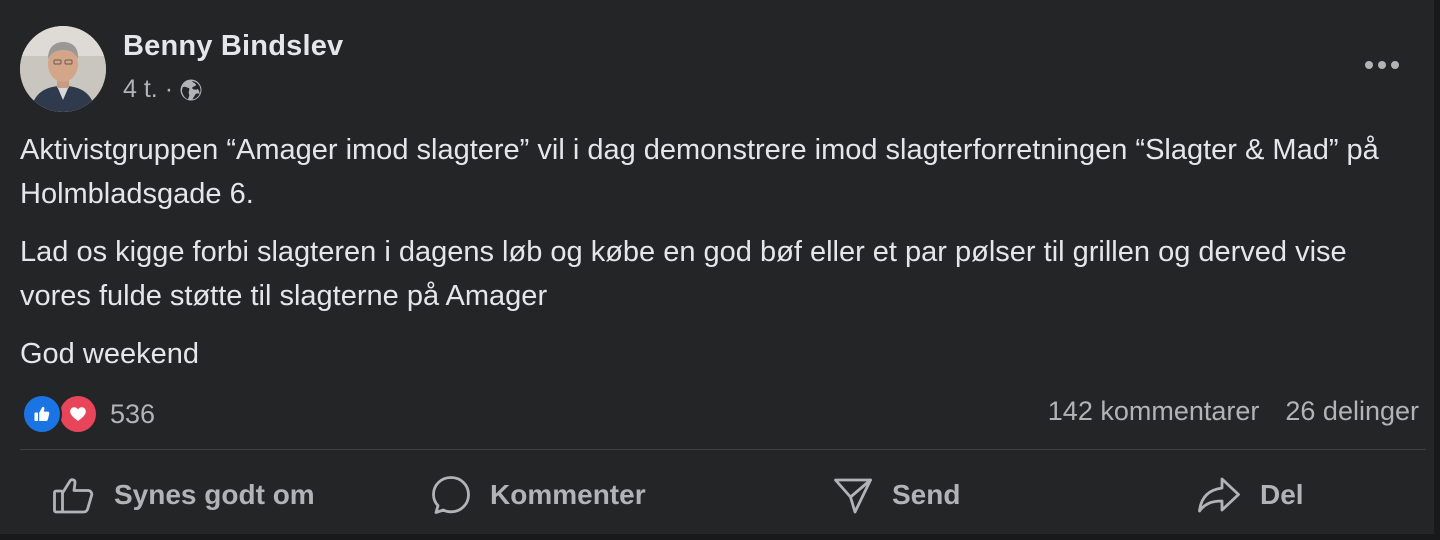 The image size is (1440, 540). I want to click on share-label: Del, so click(1282, 494).